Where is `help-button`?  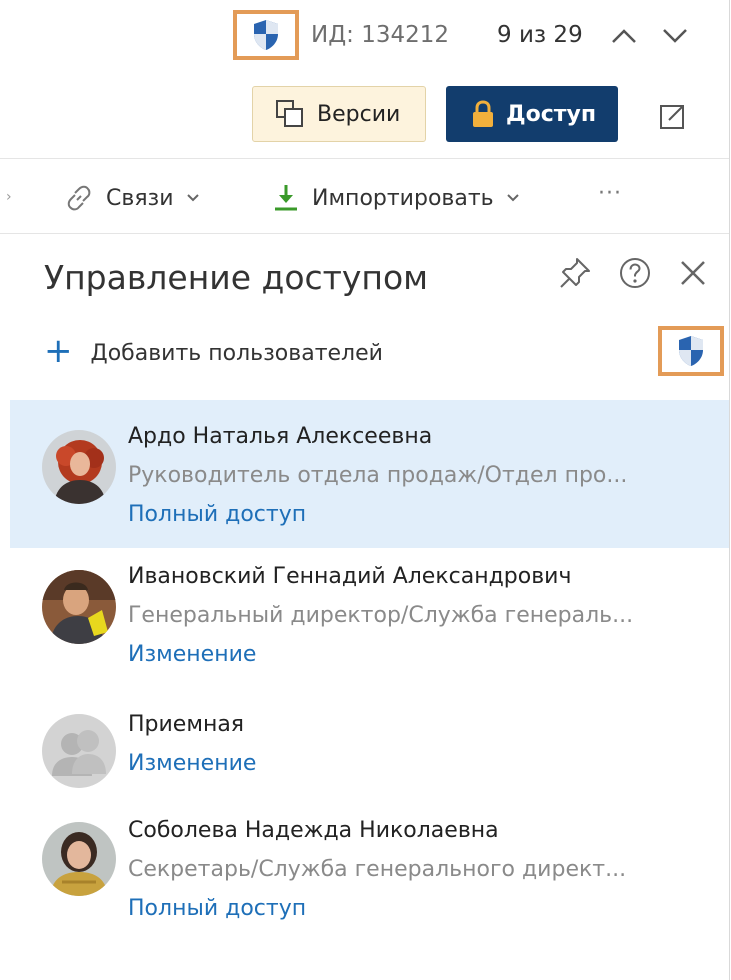
help-button is located at coordinates (635, 273).